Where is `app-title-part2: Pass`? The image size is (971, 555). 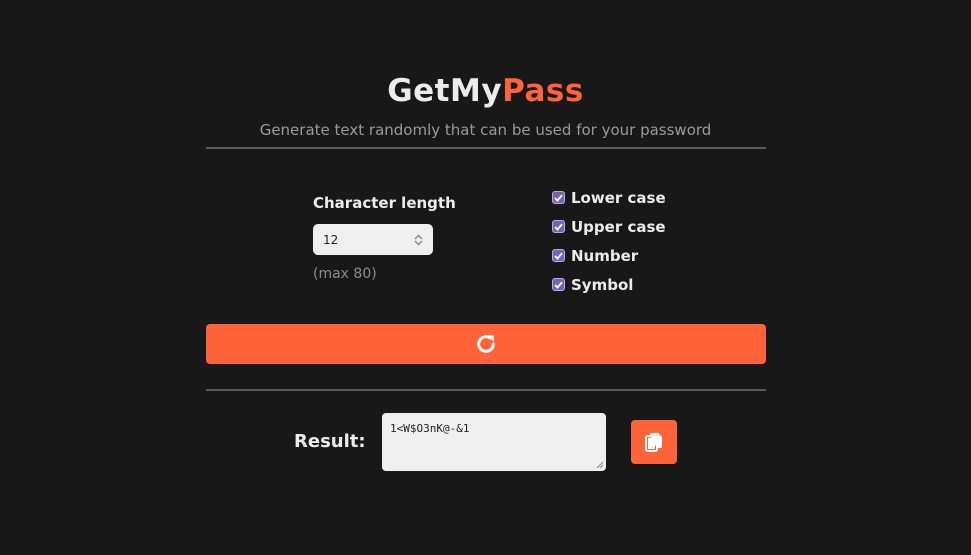 app-title-part2: Pass is located at coordinates (543, 91).